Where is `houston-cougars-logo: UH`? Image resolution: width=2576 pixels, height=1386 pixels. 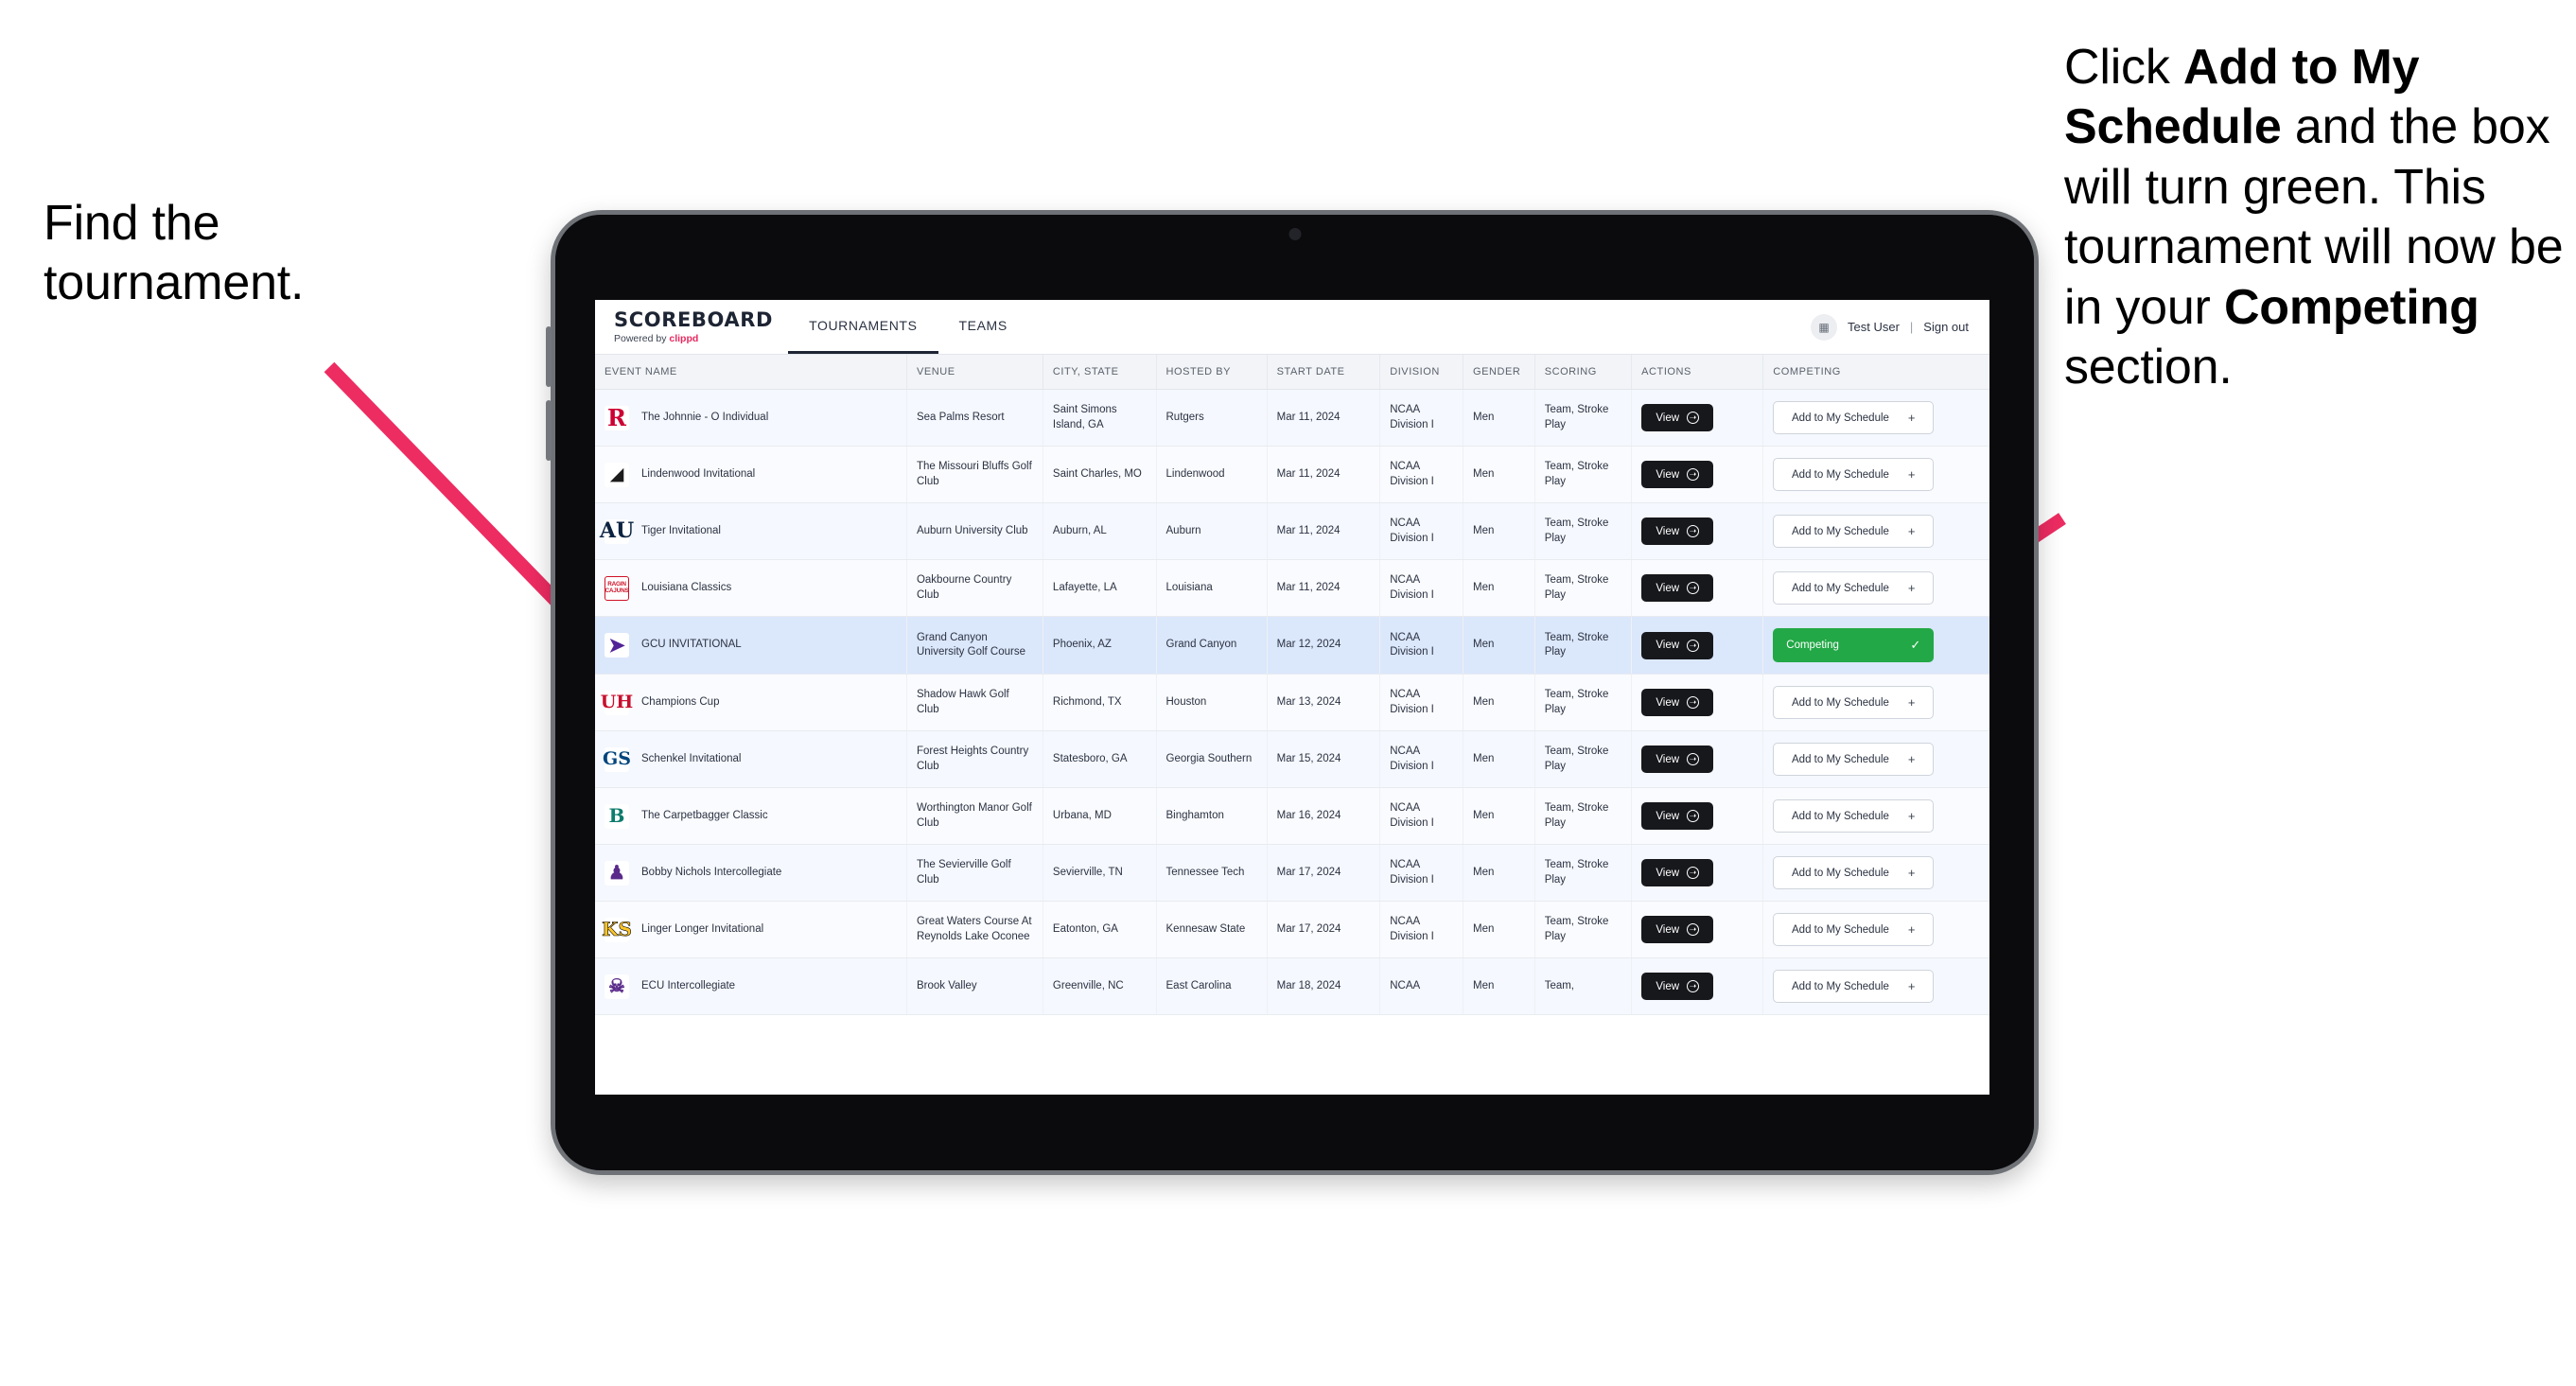 houston-cougars-logo: UH is located at coordinates (617, 702).